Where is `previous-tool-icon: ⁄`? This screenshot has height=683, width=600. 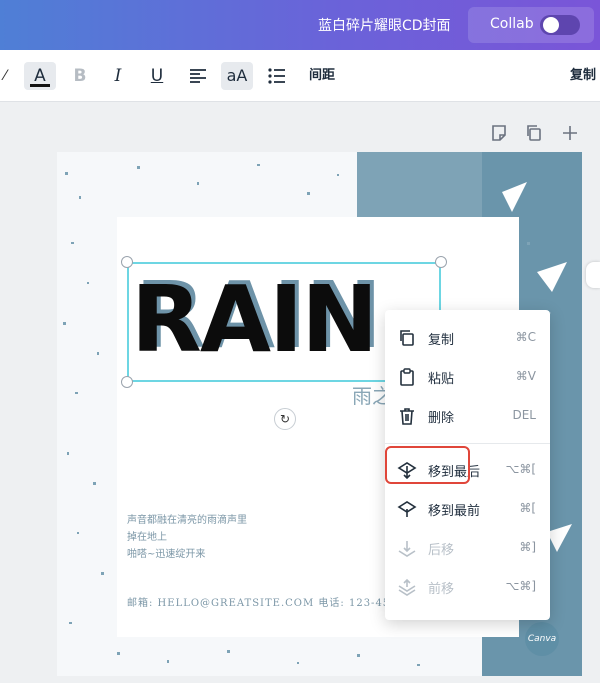
previous-tool-icon: ⁄ is located at coordinates (5, 76).